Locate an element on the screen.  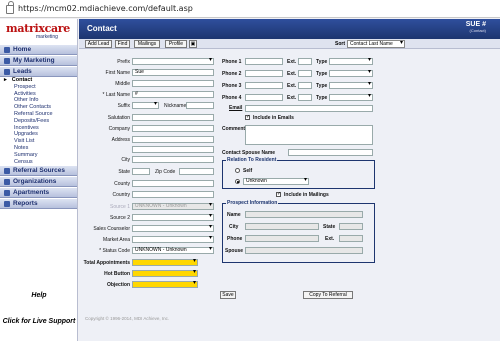
phone3-field is located at coordinates (264, 85).